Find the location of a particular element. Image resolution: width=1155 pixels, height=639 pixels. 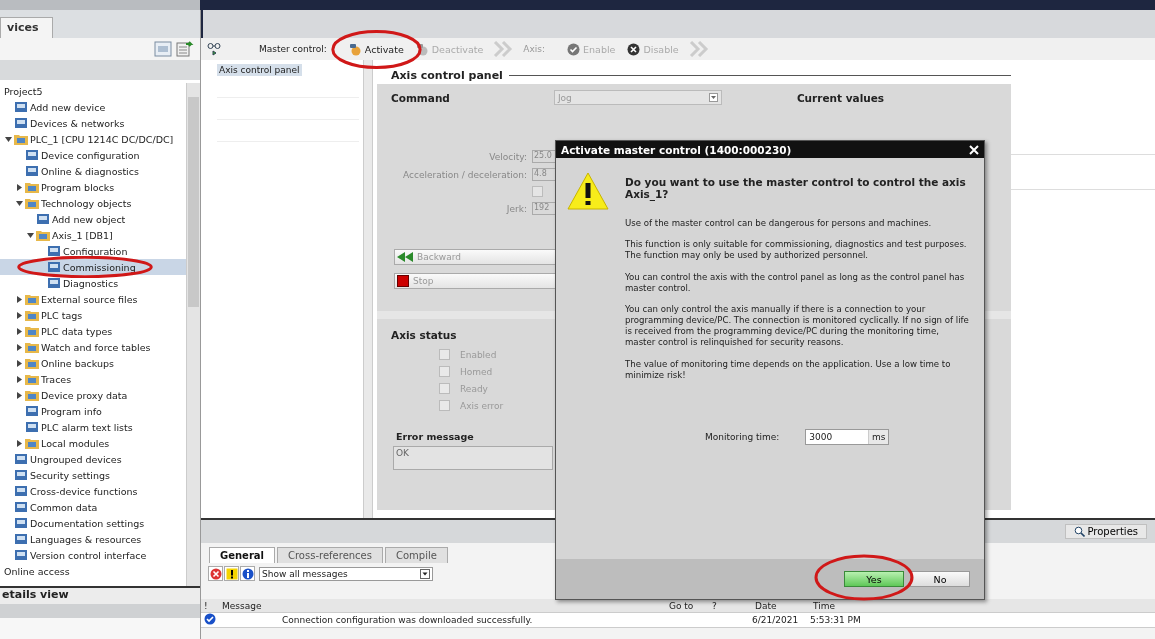

tree-item: Version control interface is located at coordinates (93, 555).